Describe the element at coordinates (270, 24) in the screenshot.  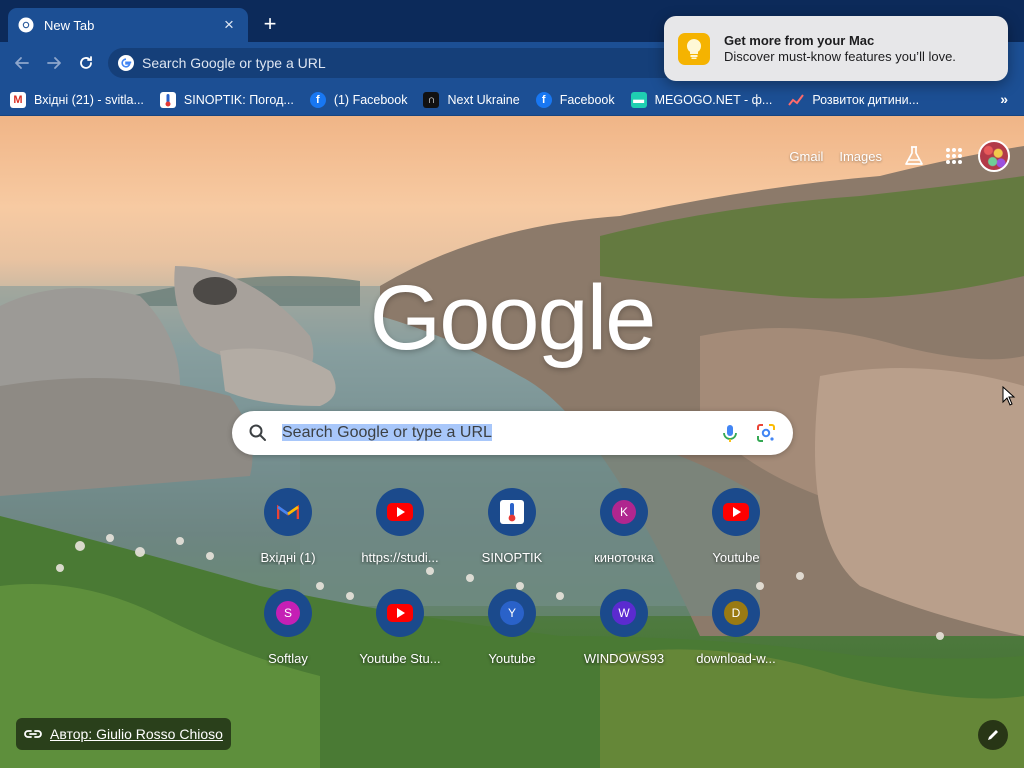
I see `new-tab-button: +` at that location.